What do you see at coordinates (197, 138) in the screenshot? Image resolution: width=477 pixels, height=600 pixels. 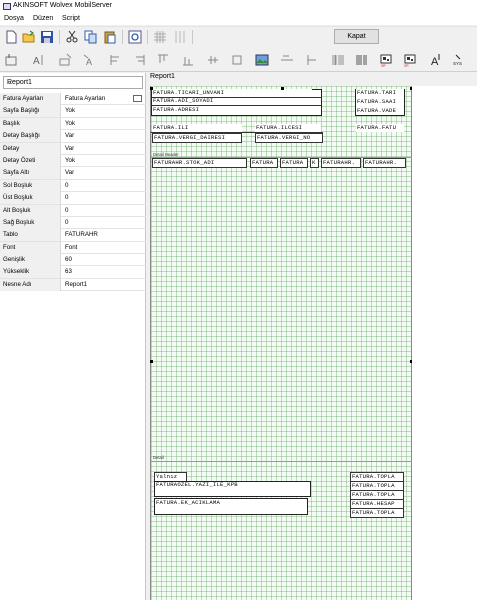 I see `field-vergi-dairesi: FATURA.VERGI_DAIRESI` at bounding box center [197, 138].